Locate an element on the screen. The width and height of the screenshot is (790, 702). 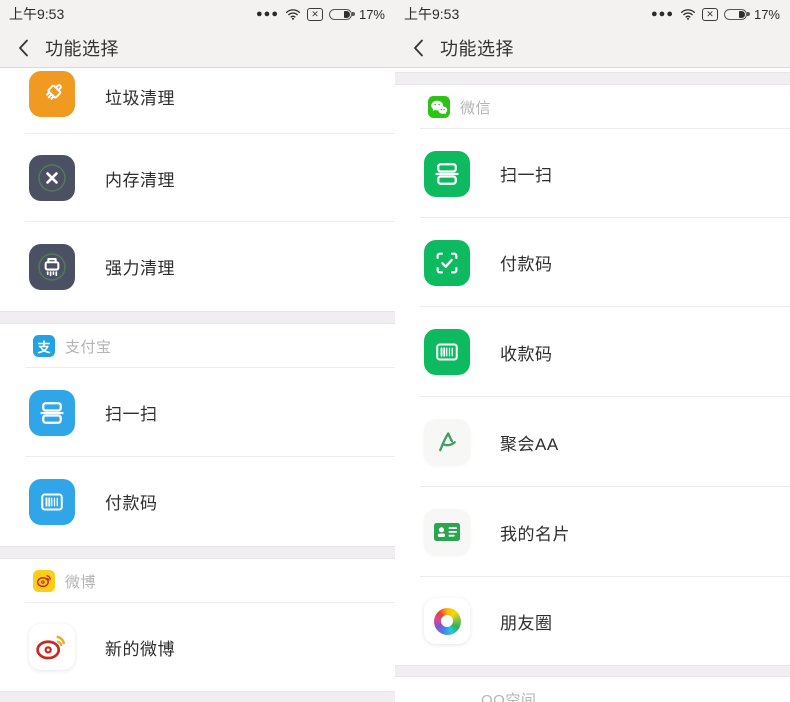
list-item-label: 聚会AA is located at coordinates (529, 444).